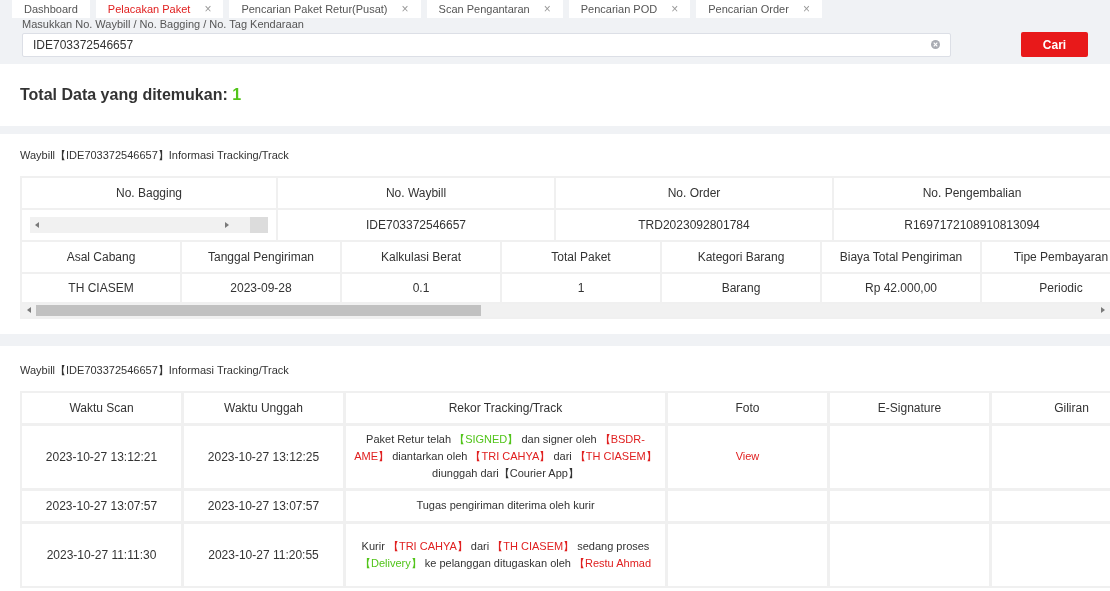 The image size is (1110, 591). What do you see at coordinates (747, 456) in the screenshot?
I see `view-link: View` at bounding box center [747, 456].